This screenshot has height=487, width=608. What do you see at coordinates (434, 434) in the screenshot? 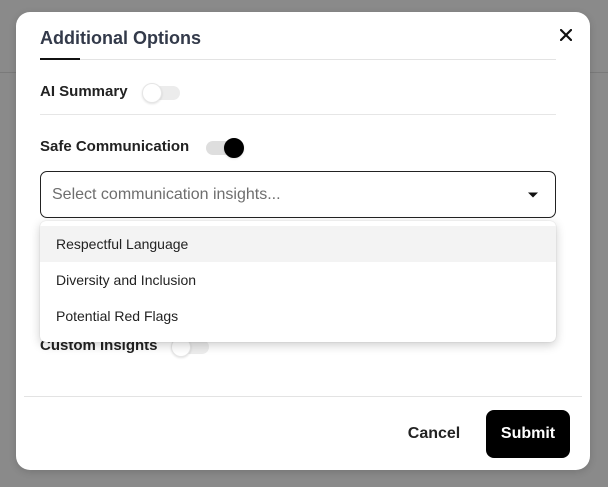
I see `cancel-button: Cancel` at bounding box center [434, 434].